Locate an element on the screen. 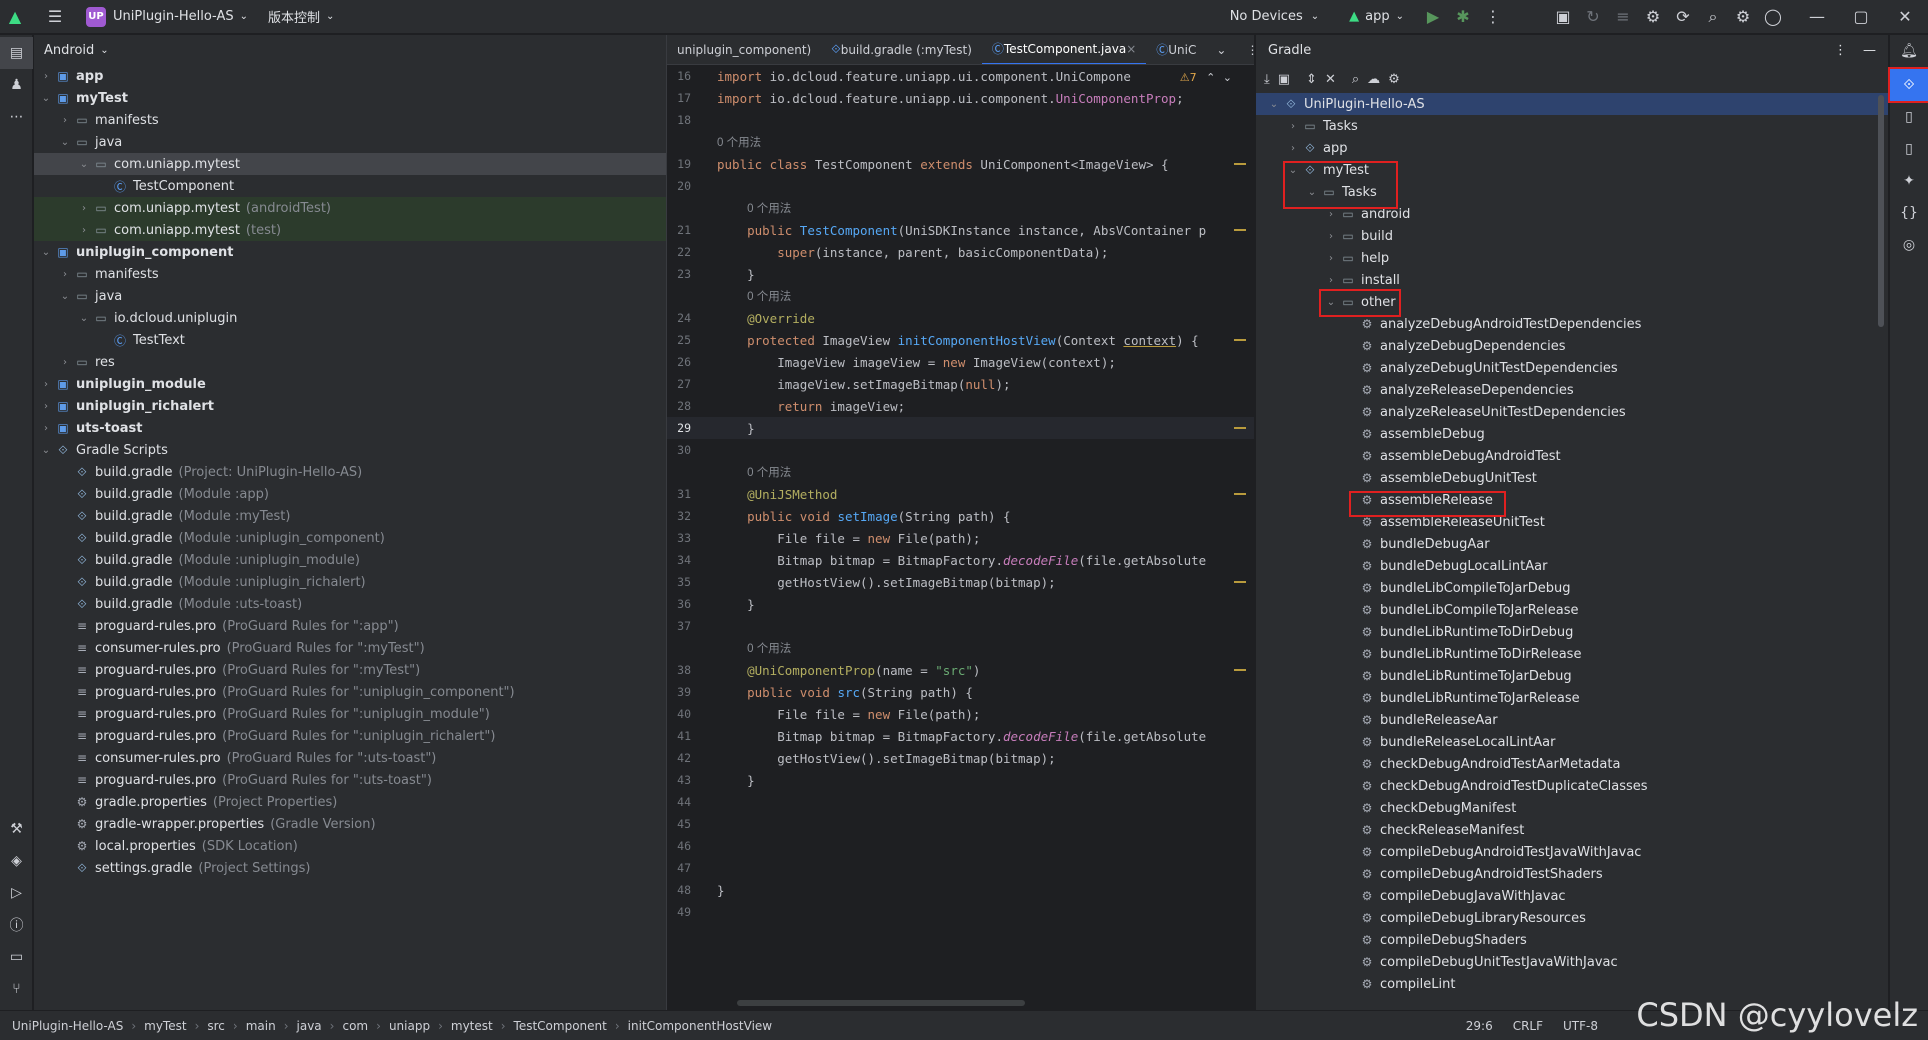  project-tree-item: ⟐ build.gradle (Module :app) is located at coordinates (350, 494).